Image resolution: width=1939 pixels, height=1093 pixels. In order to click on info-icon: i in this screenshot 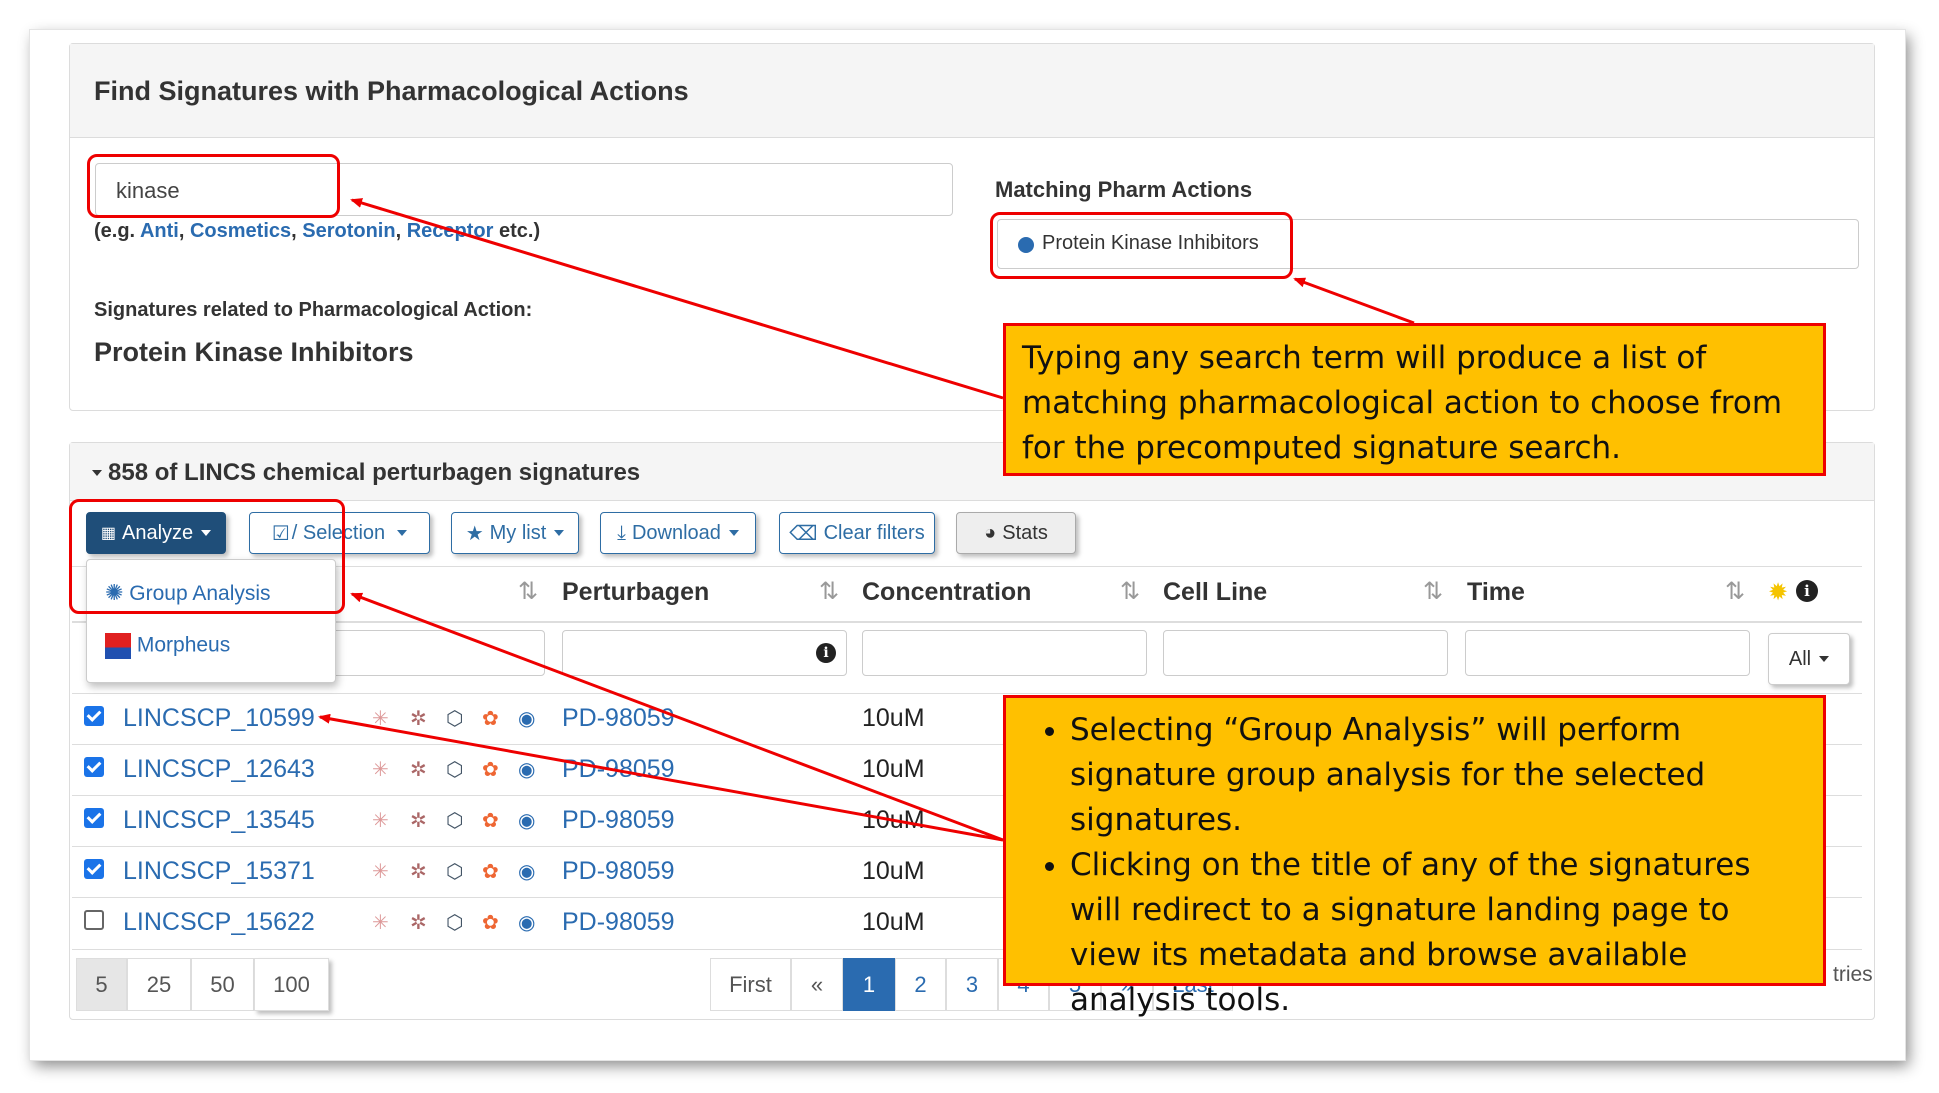, I will do `click(1807, 591)`.